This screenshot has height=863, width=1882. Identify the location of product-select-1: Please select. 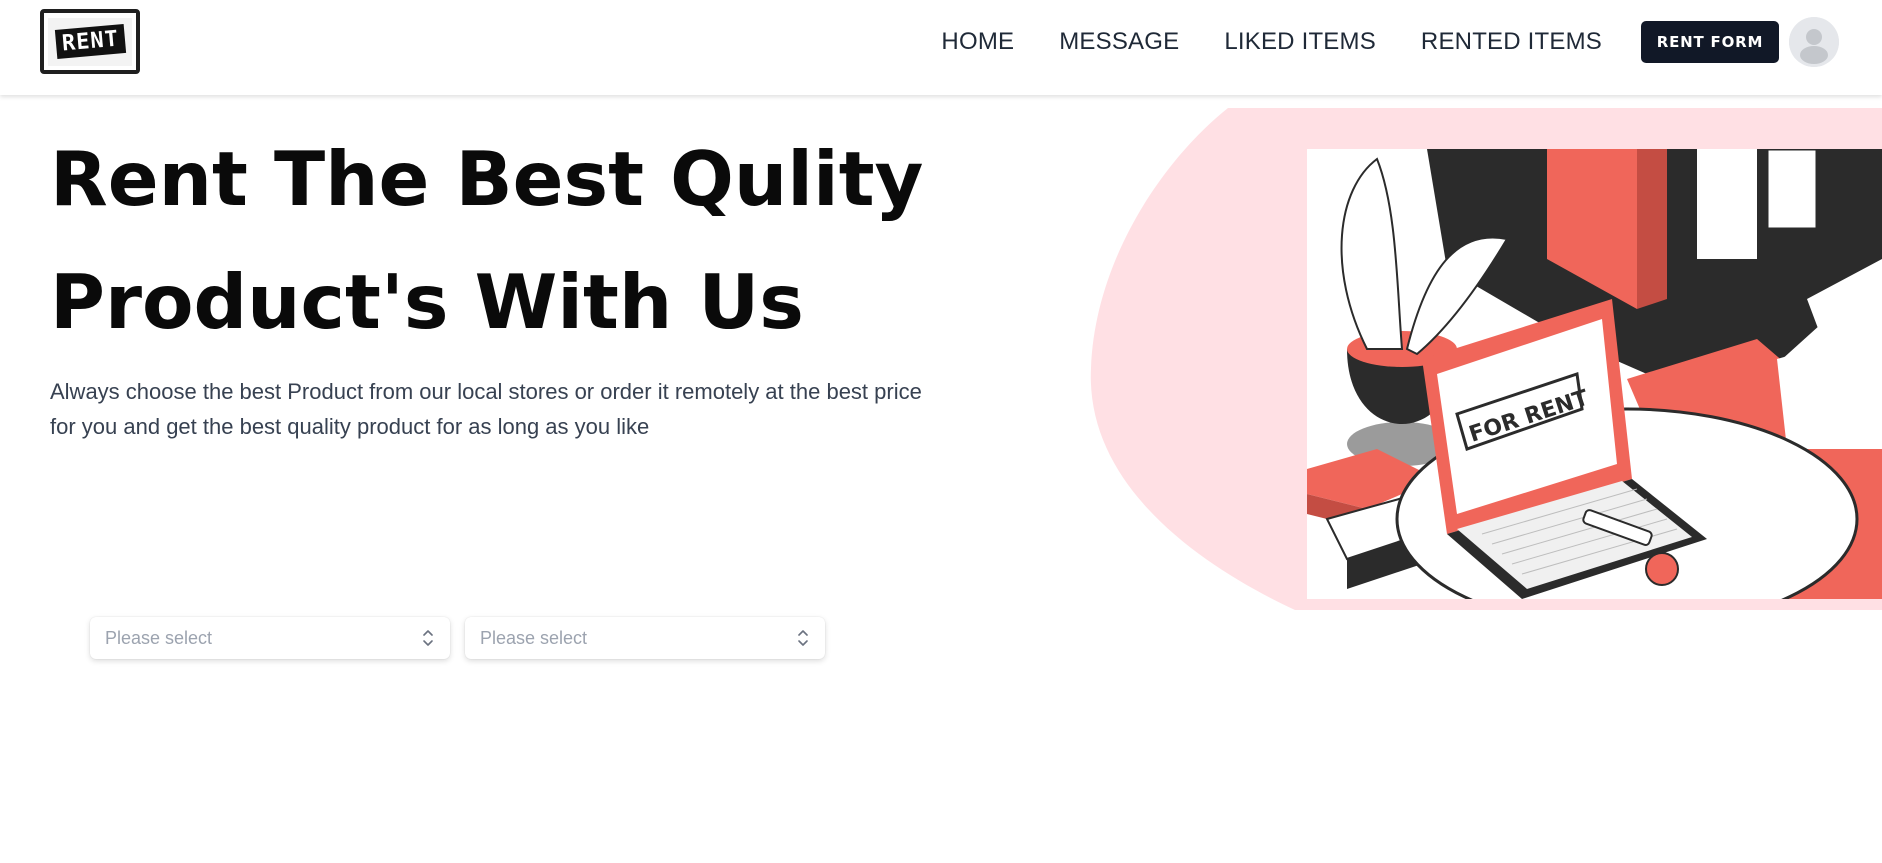
(270, 638).